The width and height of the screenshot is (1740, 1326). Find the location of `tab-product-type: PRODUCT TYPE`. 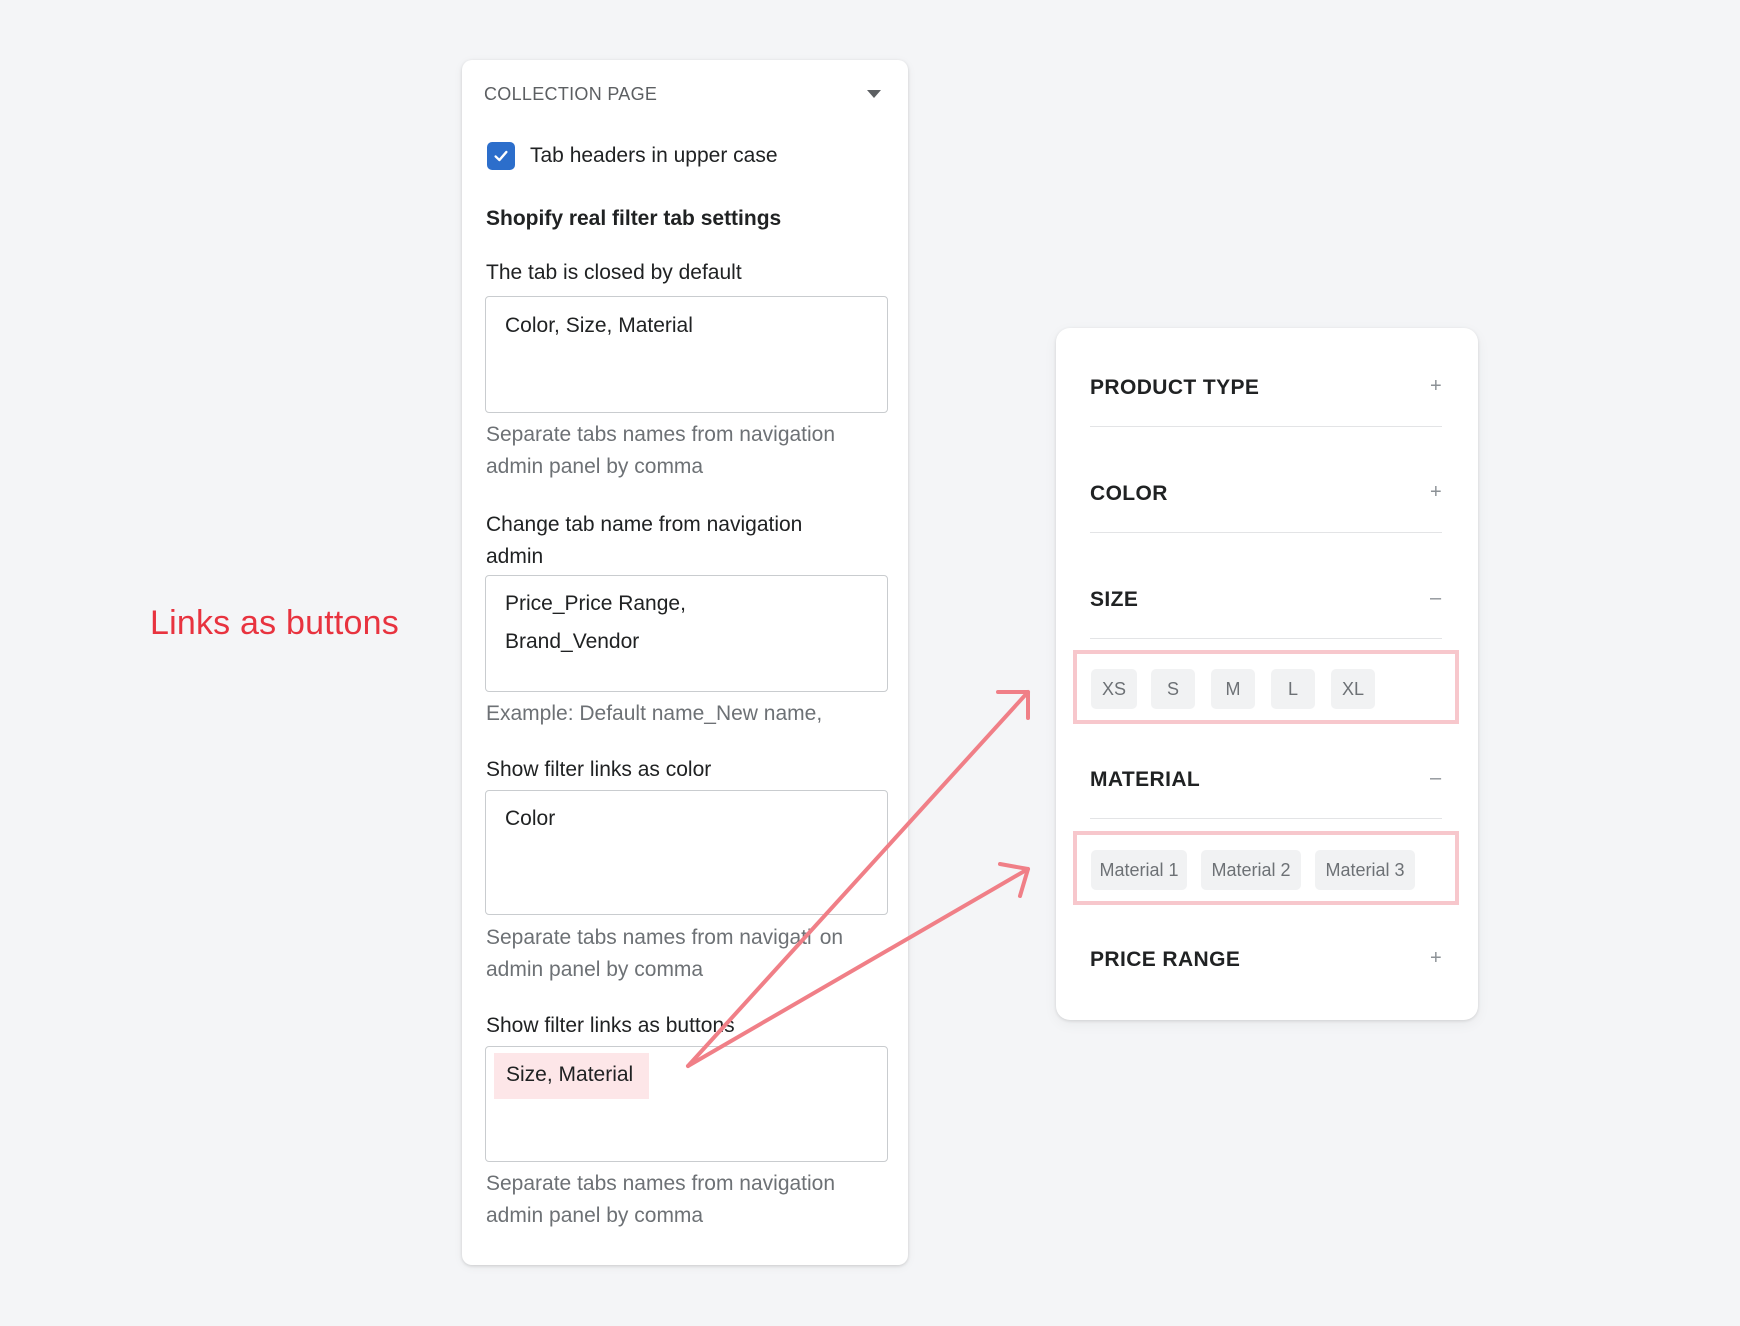

tab-product-type: PRODUCT TYPE is located at coordinates (1174, 388).